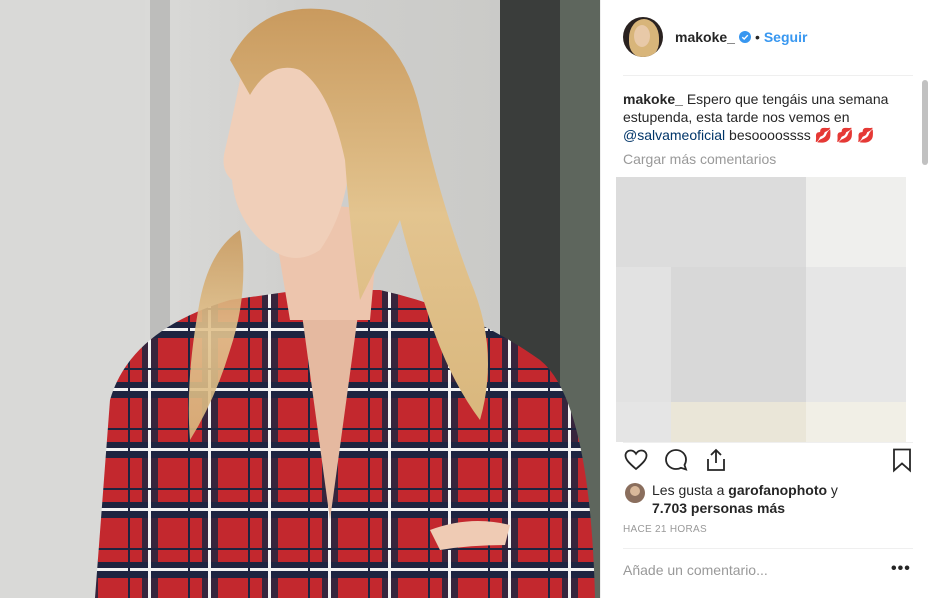 This screenshot has width=935, height=598. Describe the element at coordinates (636, 460) in the screenshot. I see `heart-icon` at that location.